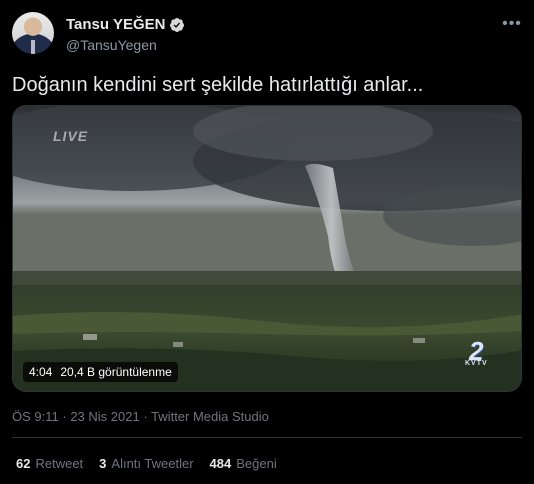 The image size is (534, 484). I want to click on quote-label: Alıntı Tweetler, so click(152, 463).